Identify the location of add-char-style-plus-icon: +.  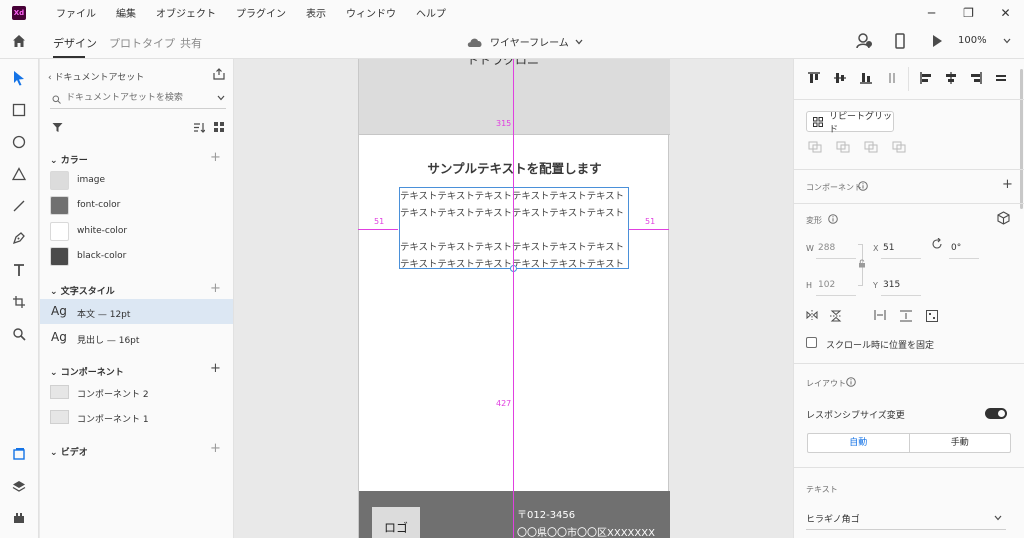
(215, 288).